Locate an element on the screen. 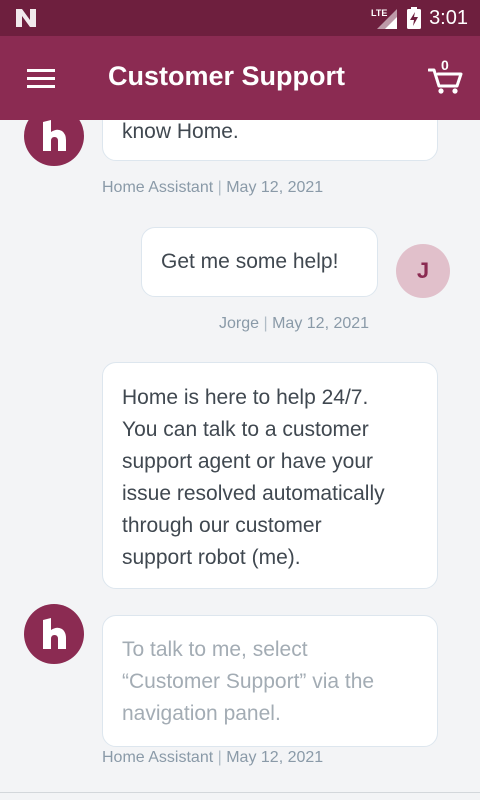 The image size is (480, 800). app-bar: Customer Support 0 is located at coordinates (240, 78).